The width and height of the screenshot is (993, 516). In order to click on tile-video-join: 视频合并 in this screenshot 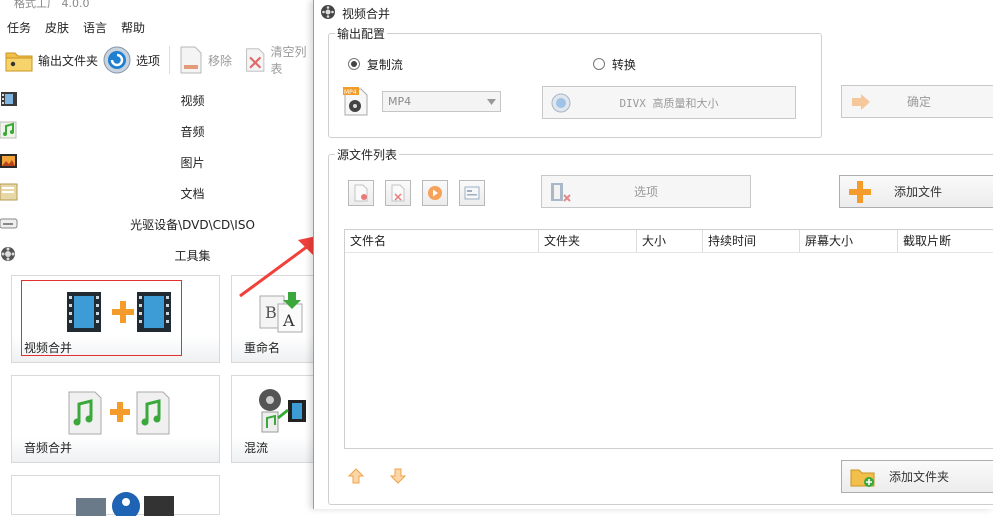, I will do `click(115, 319)`.